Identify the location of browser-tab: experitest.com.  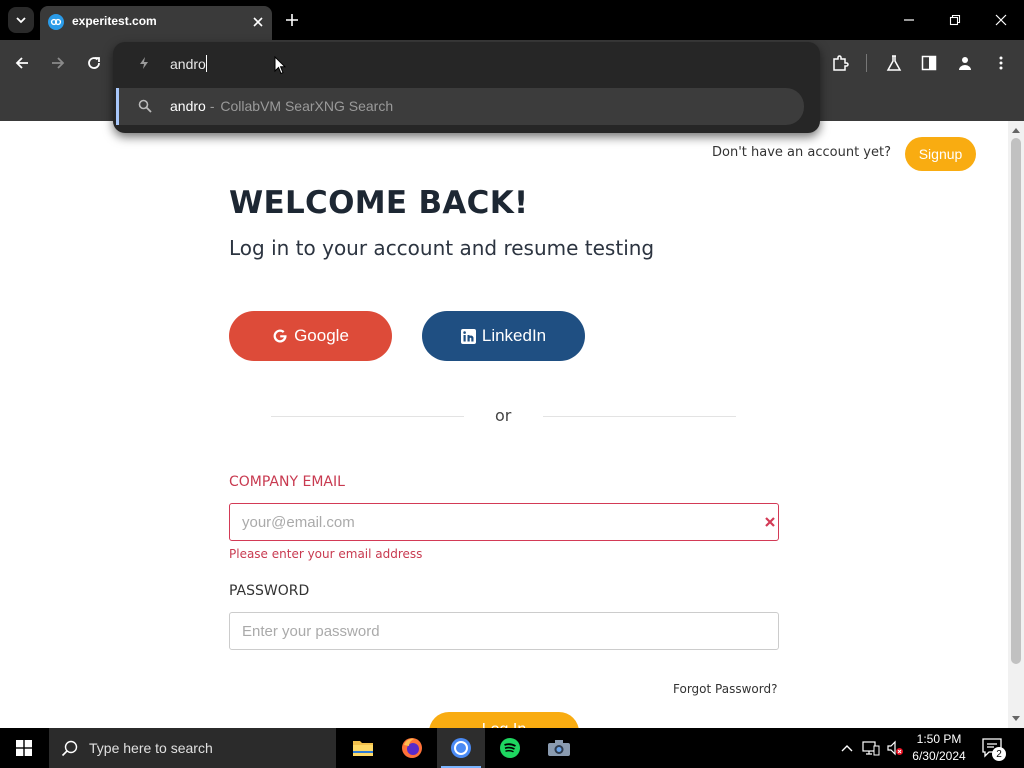
(156, 23).